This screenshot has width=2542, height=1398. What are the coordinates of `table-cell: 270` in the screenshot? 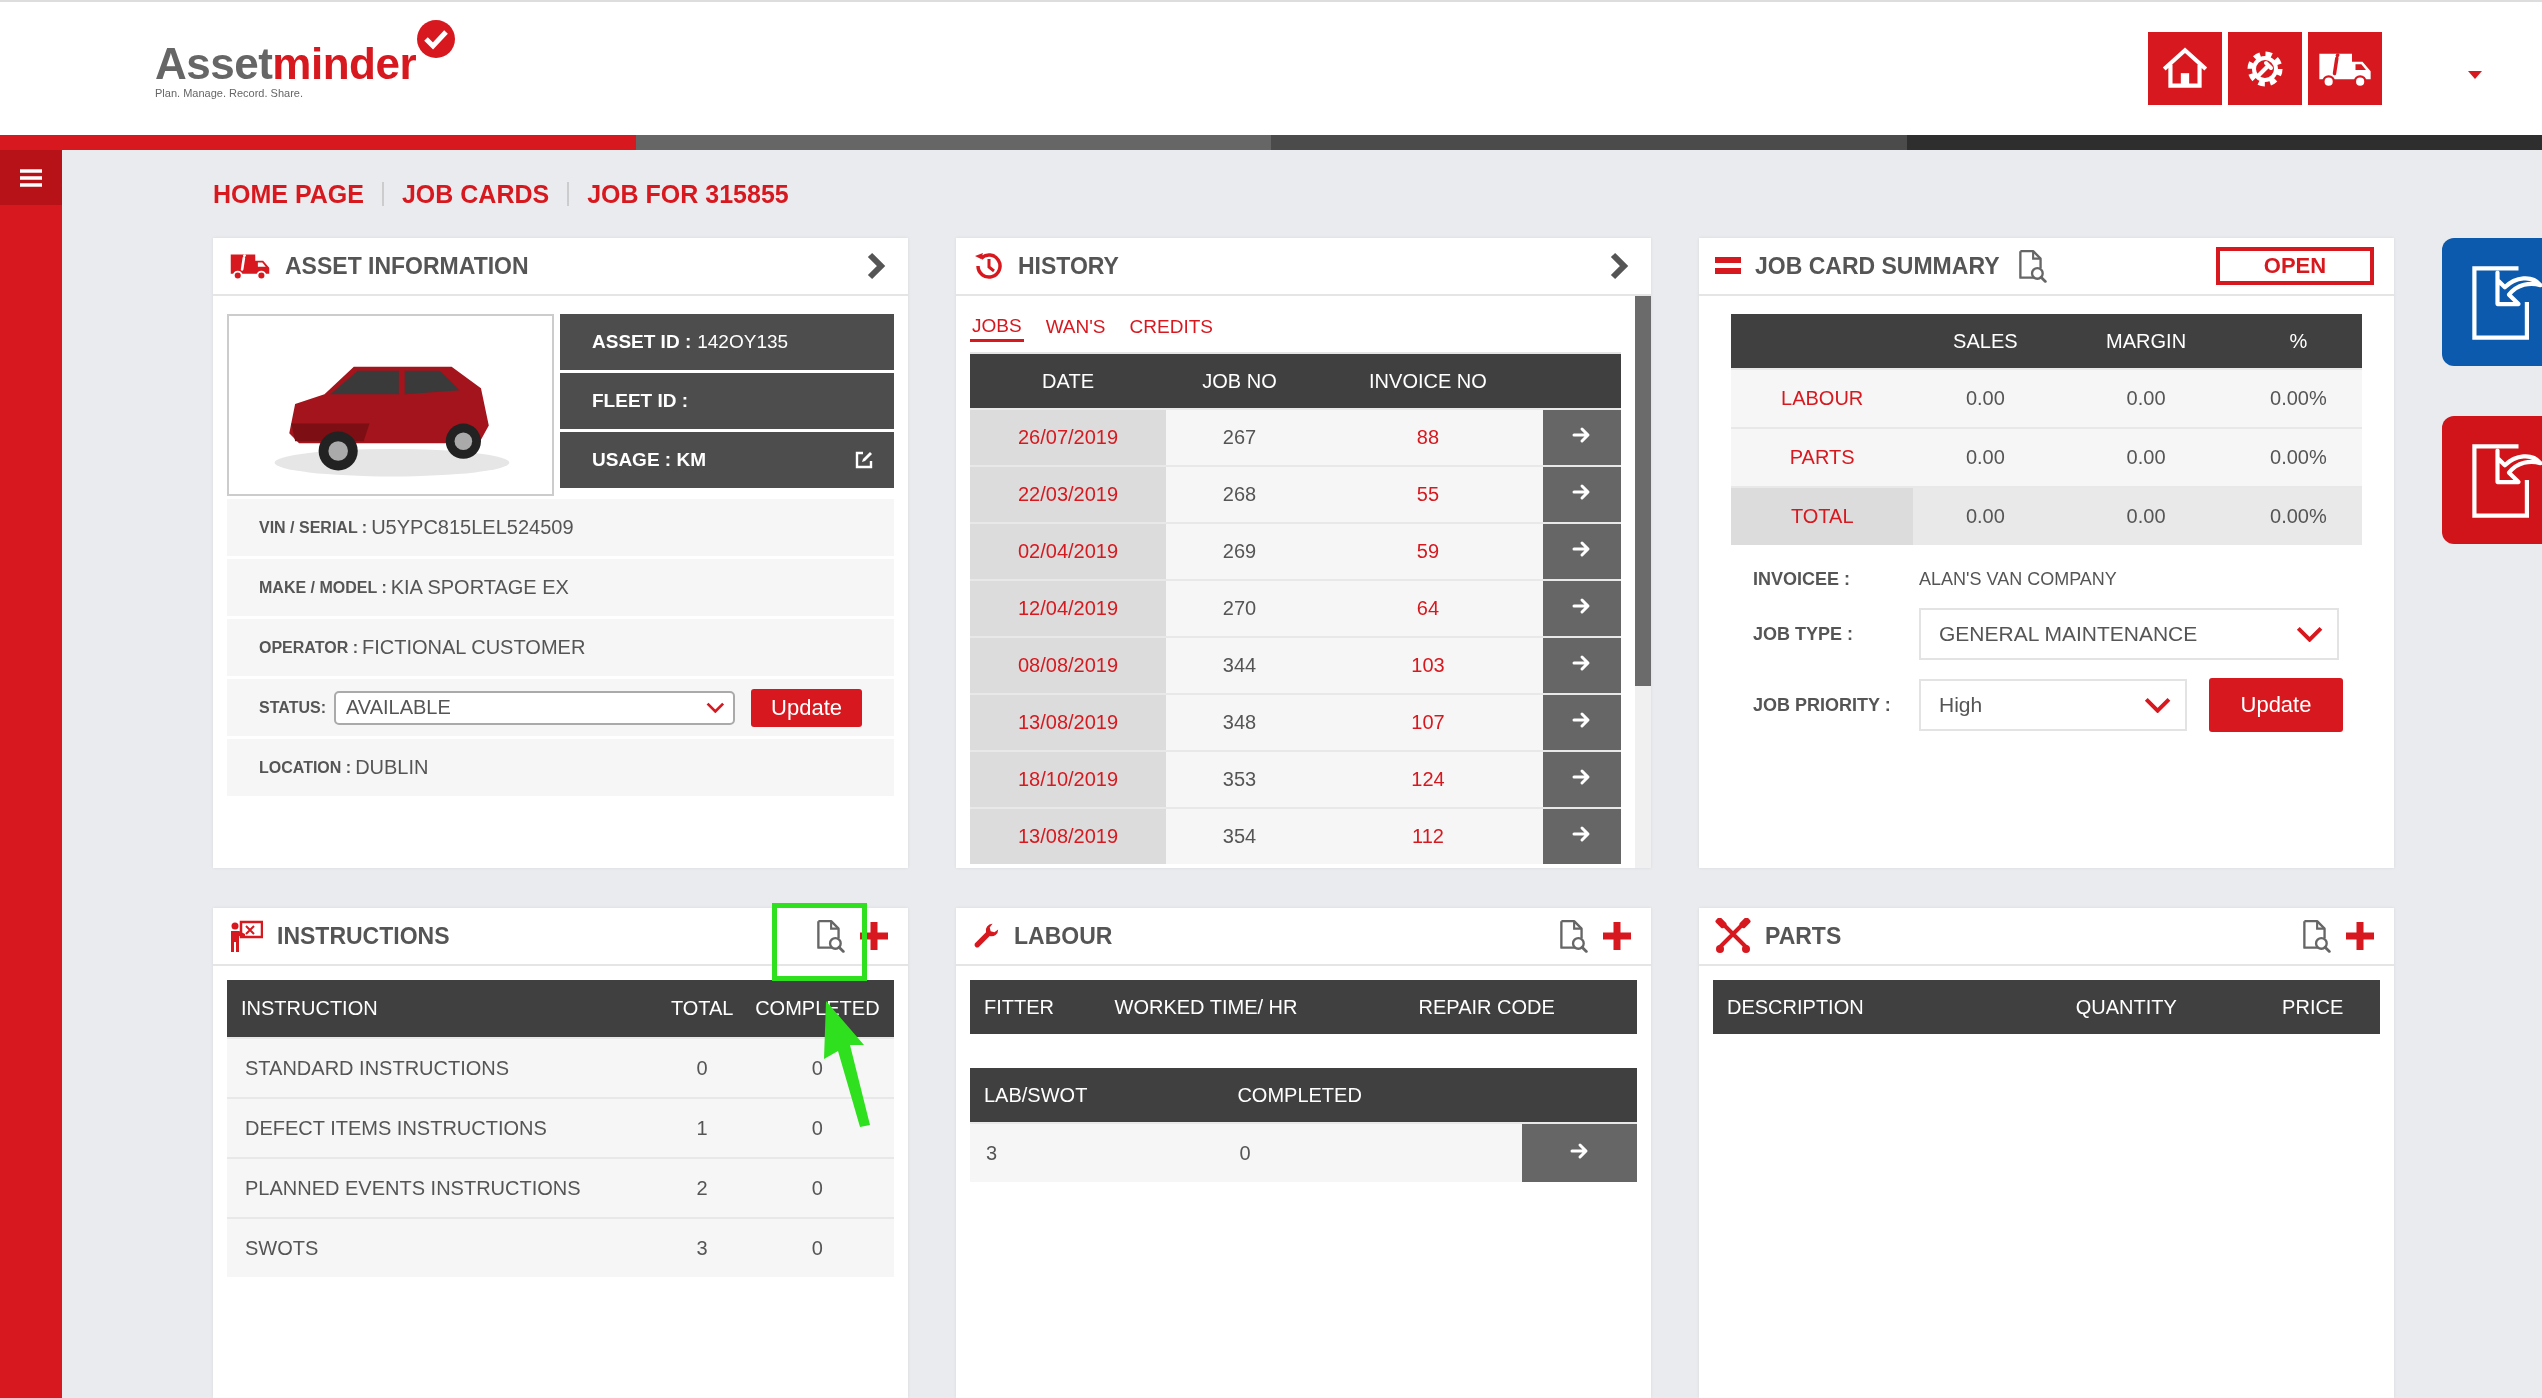 It's located at (1239, 608).